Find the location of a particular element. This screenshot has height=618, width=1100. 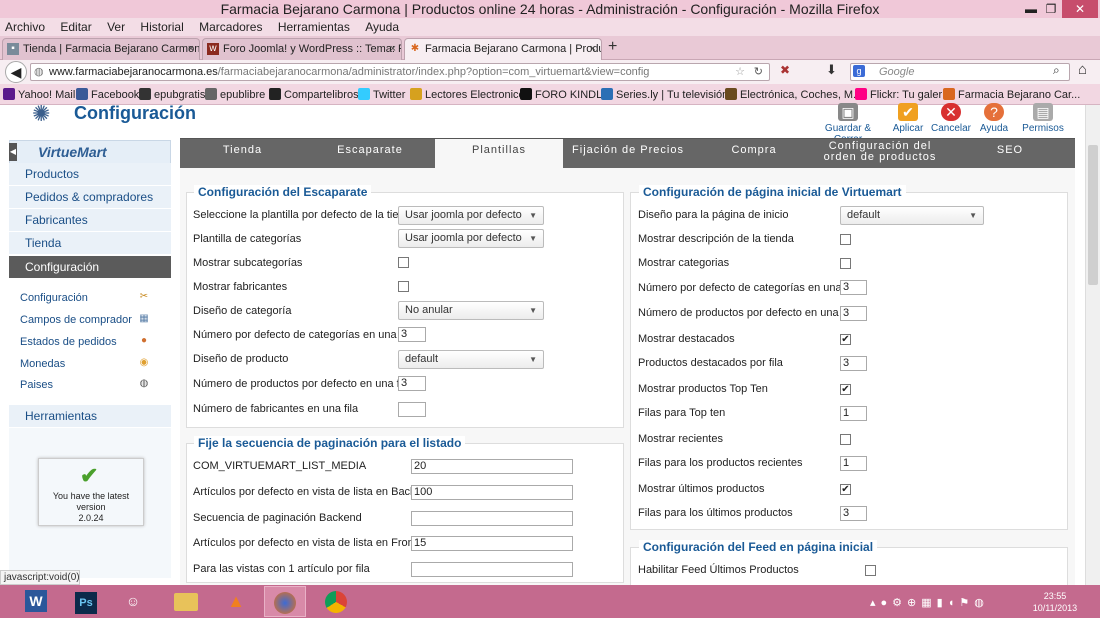

bookmark-epublibre: epublibre is located at coordinates (235, 95).